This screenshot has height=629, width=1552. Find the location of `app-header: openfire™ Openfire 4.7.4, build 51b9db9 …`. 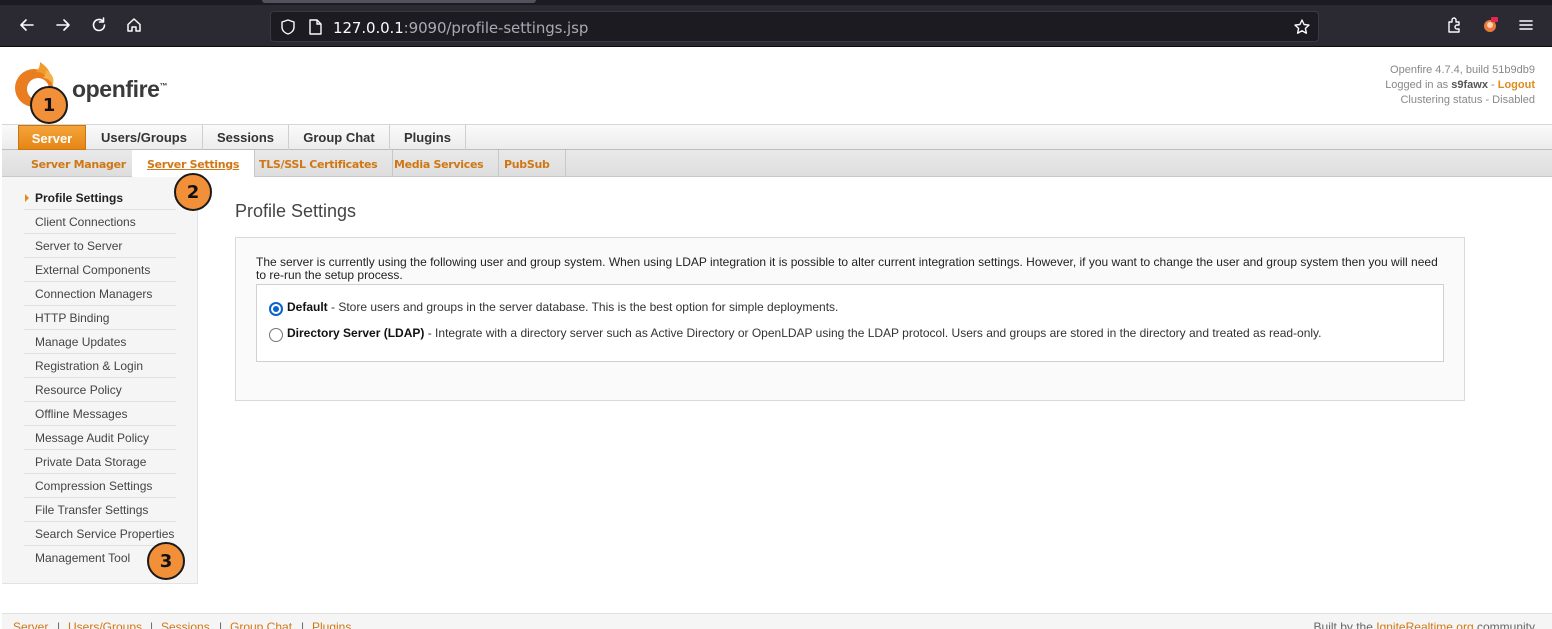

app-header: openfire™ Openfire 4.7.4, build 51b9db9 … is located at coordinates (777, 86).